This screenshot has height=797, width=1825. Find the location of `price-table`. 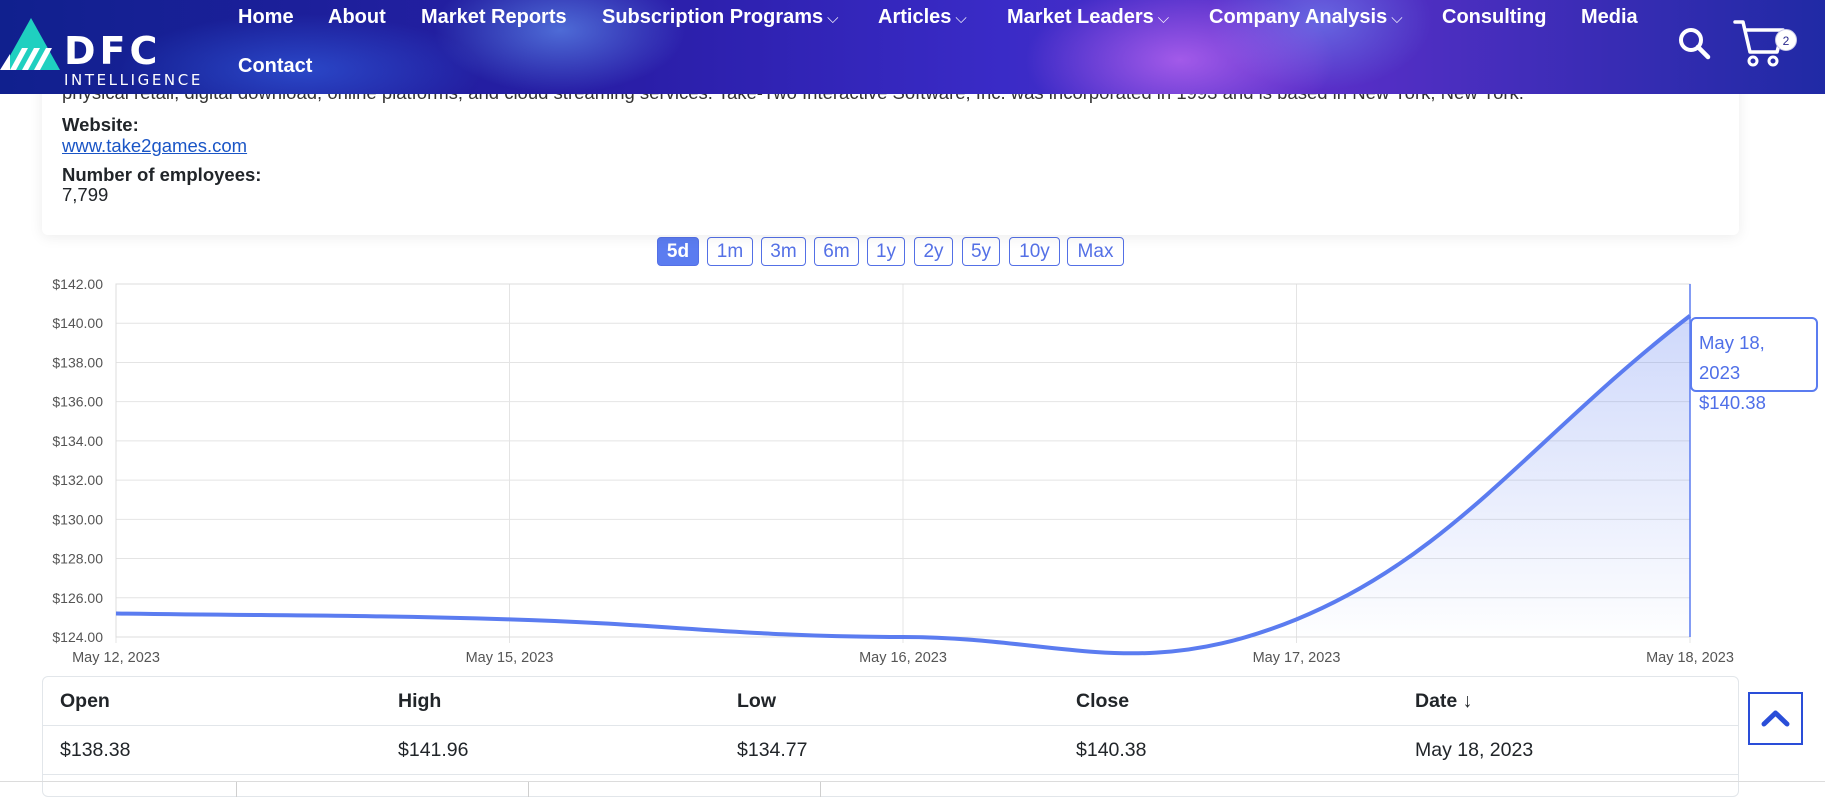

price-table is located at coordinates (890, 736).